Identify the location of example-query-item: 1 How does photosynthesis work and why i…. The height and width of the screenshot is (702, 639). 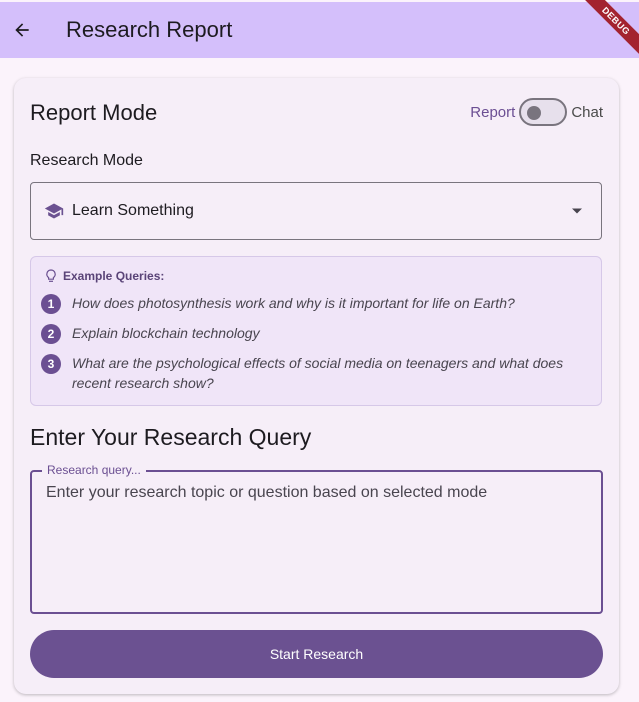
(316, 303).